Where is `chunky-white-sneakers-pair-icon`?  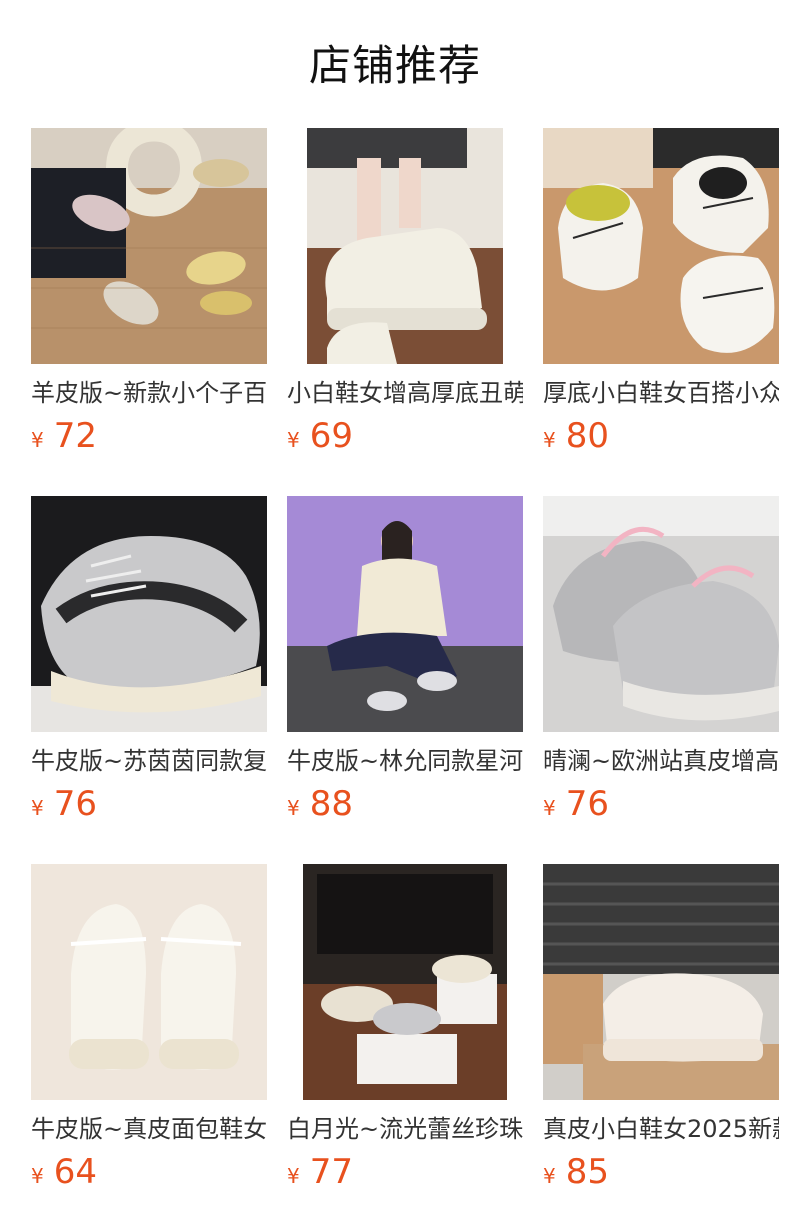
chunky-white-sneakers-pair-icon is located at coordinates (661, 246).